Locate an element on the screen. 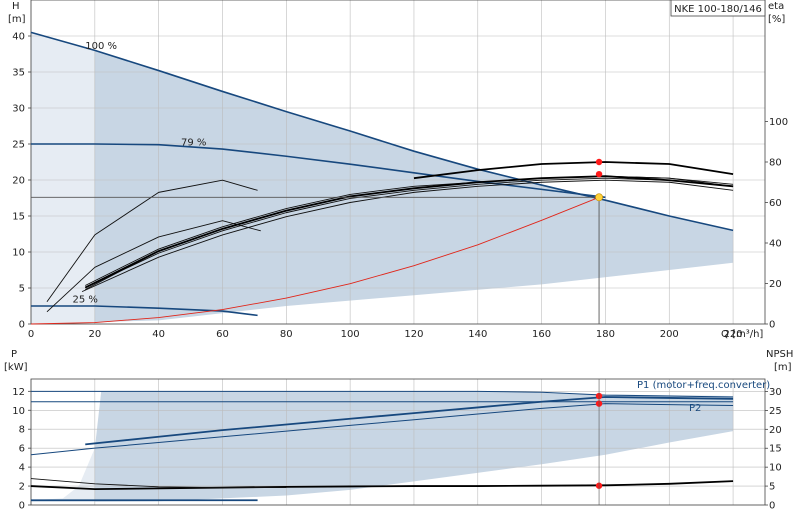 The height and width of the screenshot is (520, 800). y-left-tick-label: 2 is located at coordinates (22, 487).